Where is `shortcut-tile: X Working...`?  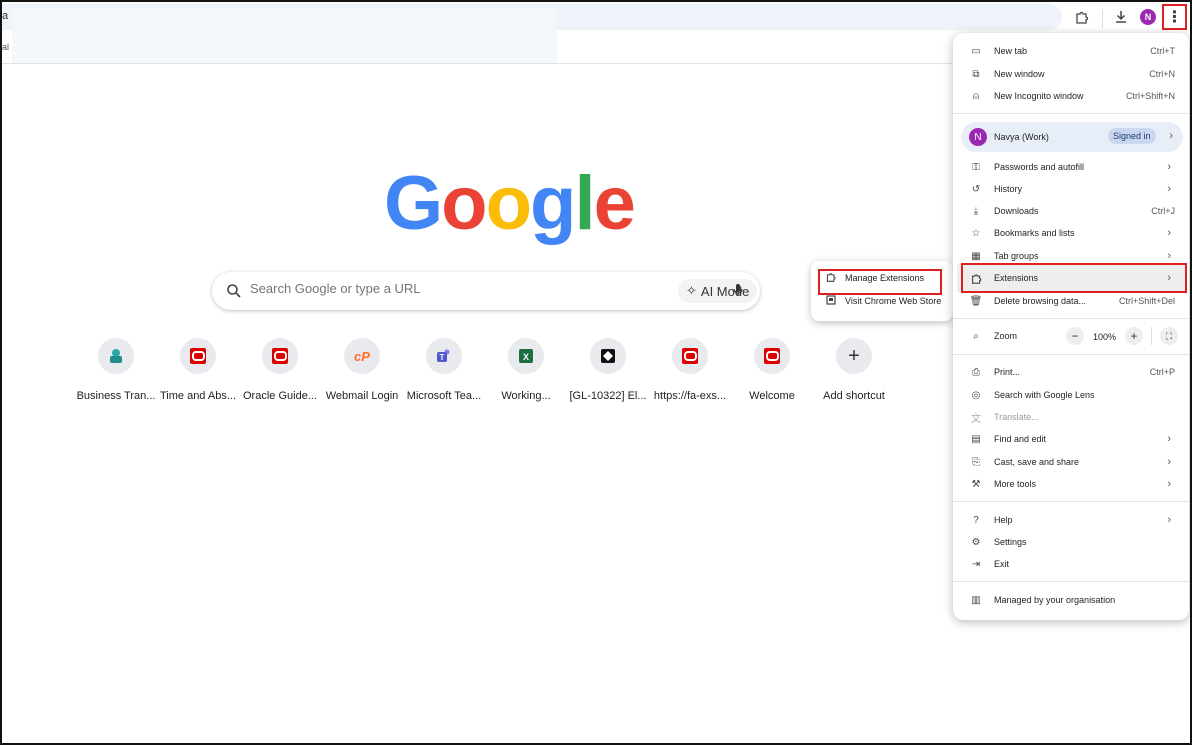 shortcut-tile: X Working... is located at coordinates (526, 370).